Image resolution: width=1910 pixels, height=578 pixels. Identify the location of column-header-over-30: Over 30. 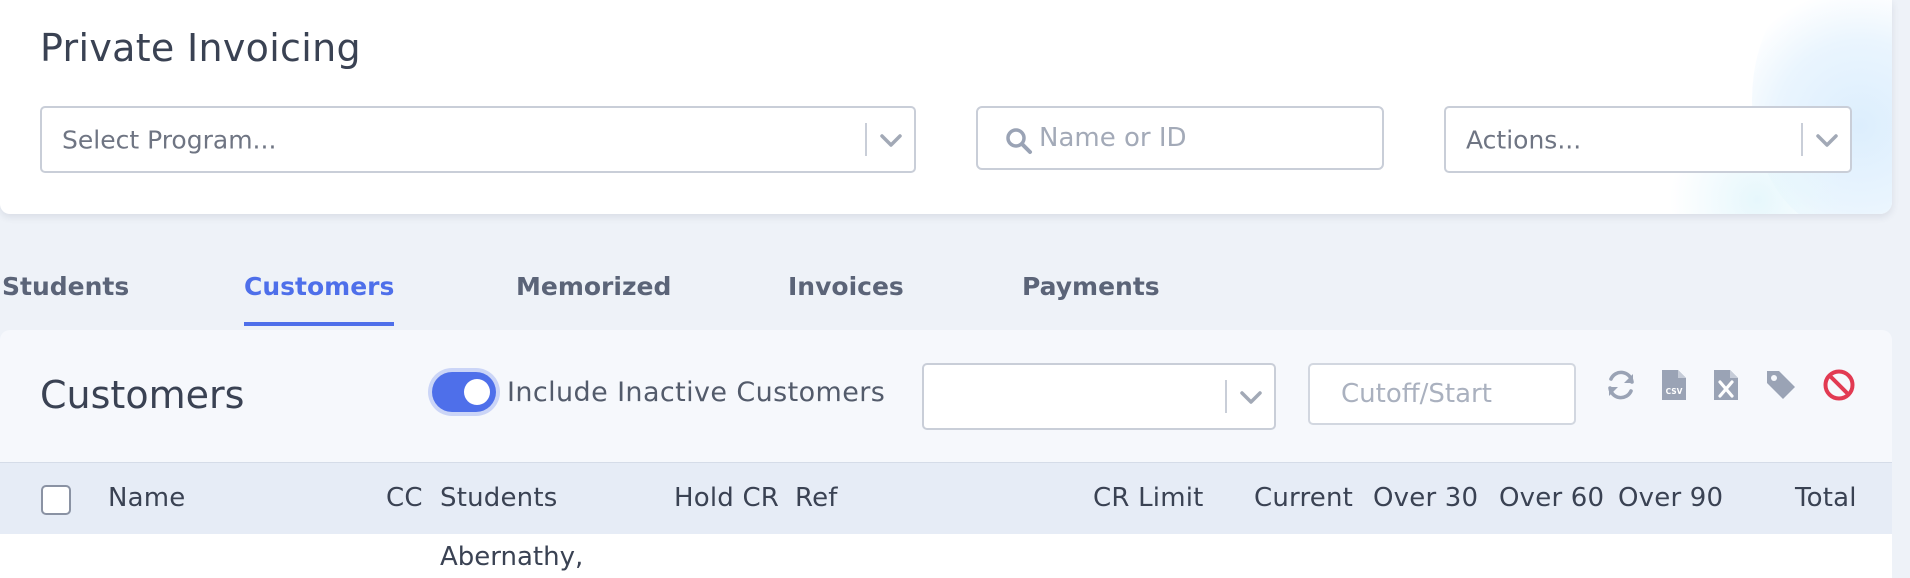
(1425, 498).